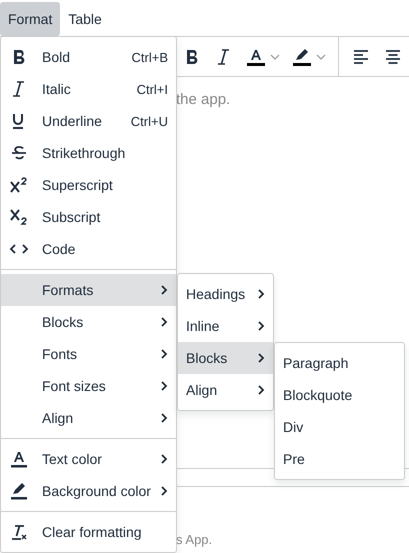  I want to click on menu-item: Superscript, so click(88, 185).